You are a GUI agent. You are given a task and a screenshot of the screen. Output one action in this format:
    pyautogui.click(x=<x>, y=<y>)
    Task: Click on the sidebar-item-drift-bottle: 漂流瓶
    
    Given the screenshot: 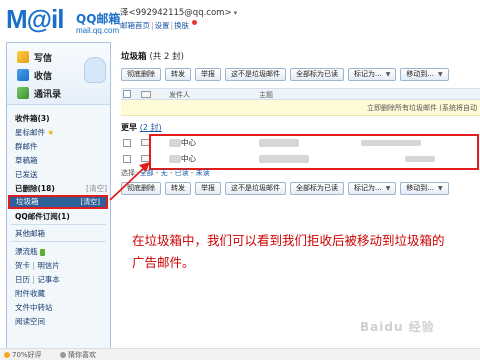 What is the action you would take?
    pyautogui.click(x=30, y=251)
    